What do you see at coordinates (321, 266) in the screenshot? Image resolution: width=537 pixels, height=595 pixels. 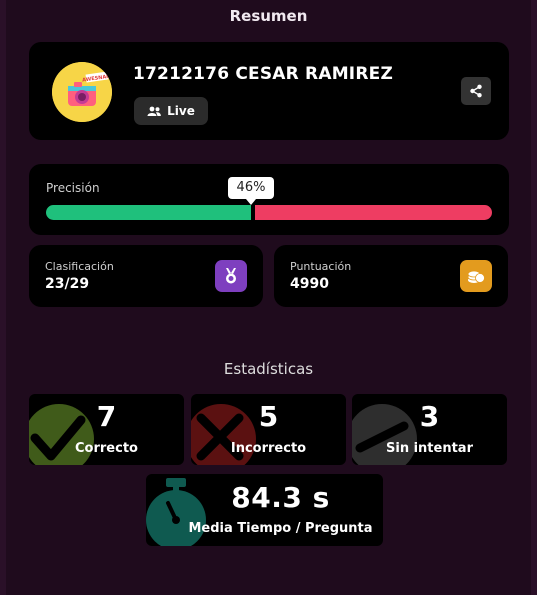 I see `score-label: Puntuación` at bounding box center [321, 266].